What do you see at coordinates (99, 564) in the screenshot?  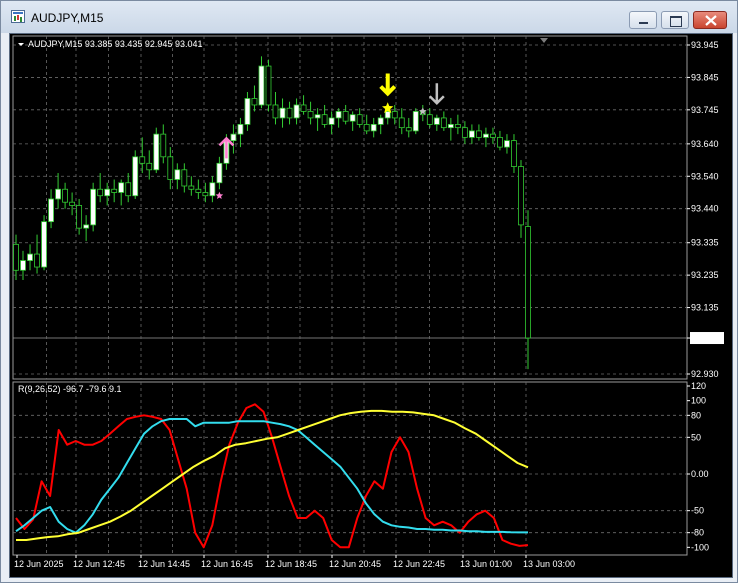 I see `time-axis-label: 12 Jun 12:45` at bounding box center [99, 564].